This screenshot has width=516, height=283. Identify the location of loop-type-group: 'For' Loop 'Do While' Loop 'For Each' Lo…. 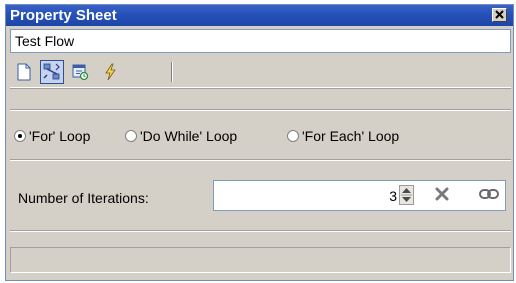
(260, 137).